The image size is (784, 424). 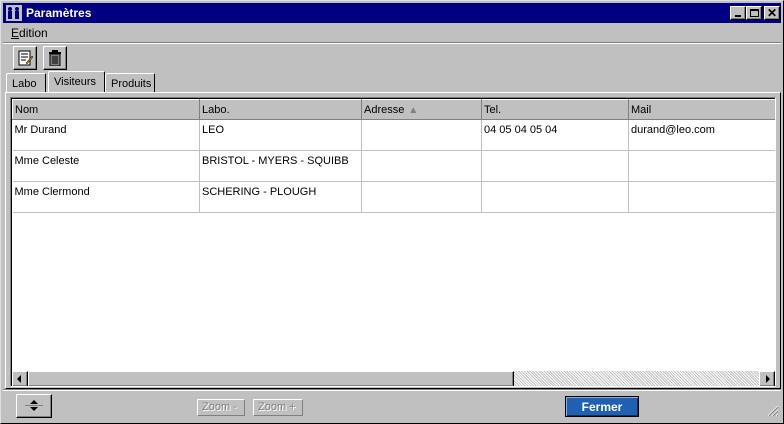 What do you see at coordinates (392, 13) in the screenshot?
I see `title-bar: Paramètres ✕` at bounding box center [392, 13].